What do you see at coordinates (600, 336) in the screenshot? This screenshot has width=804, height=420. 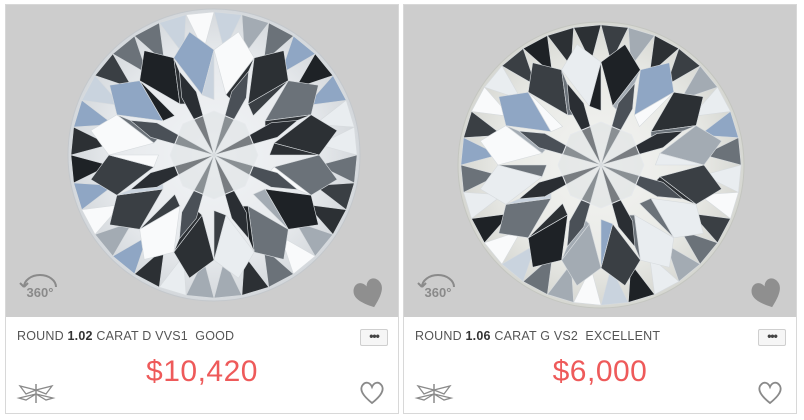 I see `grade-label: G VS2 EXCELLENT` at bounding box center [600, 336].